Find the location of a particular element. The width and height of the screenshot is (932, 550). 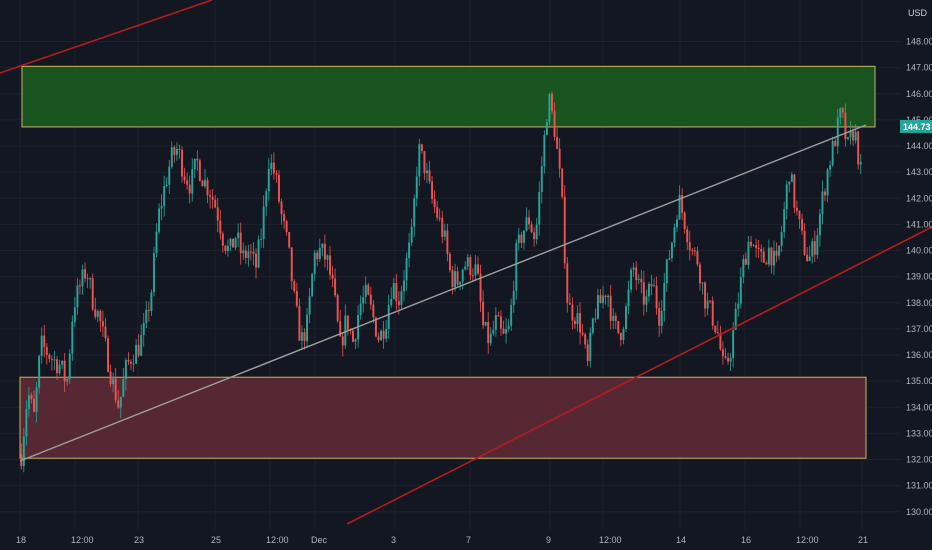

y-tick-label: 135.00 is located at coordinates (919, 381).